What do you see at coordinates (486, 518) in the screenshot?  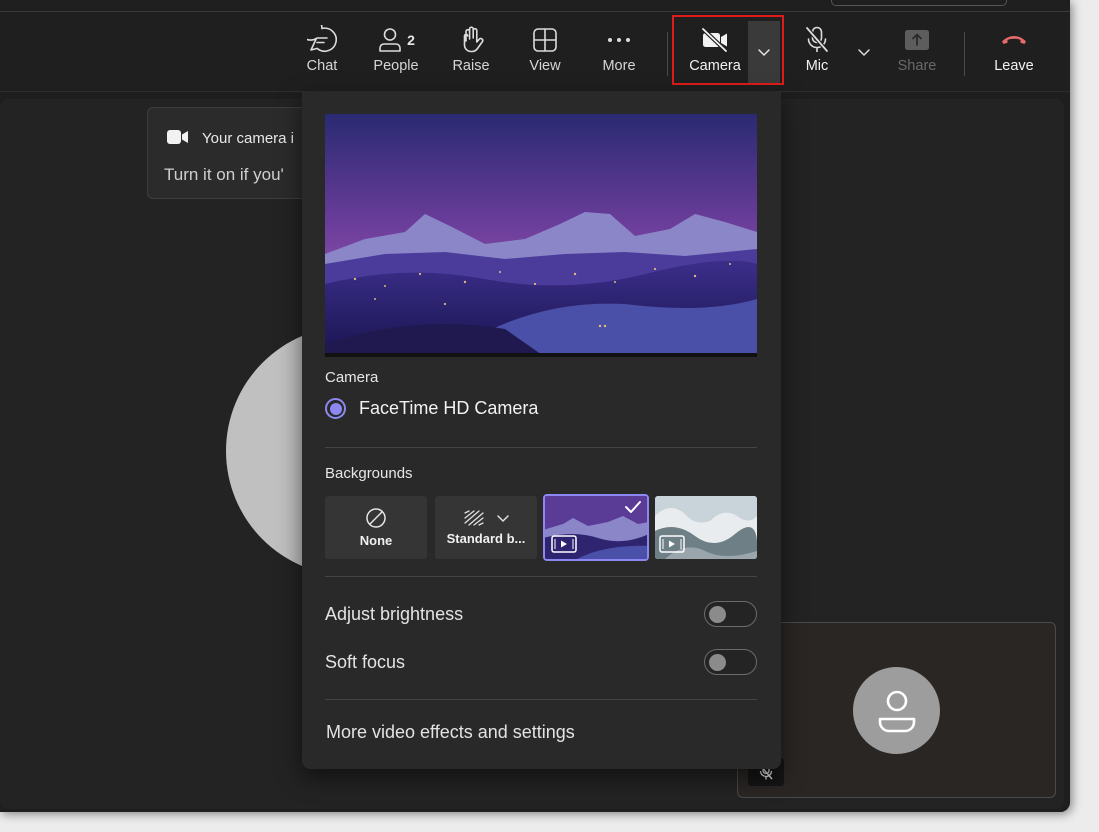 I see `blur-row` at bounding box center [486, 518].